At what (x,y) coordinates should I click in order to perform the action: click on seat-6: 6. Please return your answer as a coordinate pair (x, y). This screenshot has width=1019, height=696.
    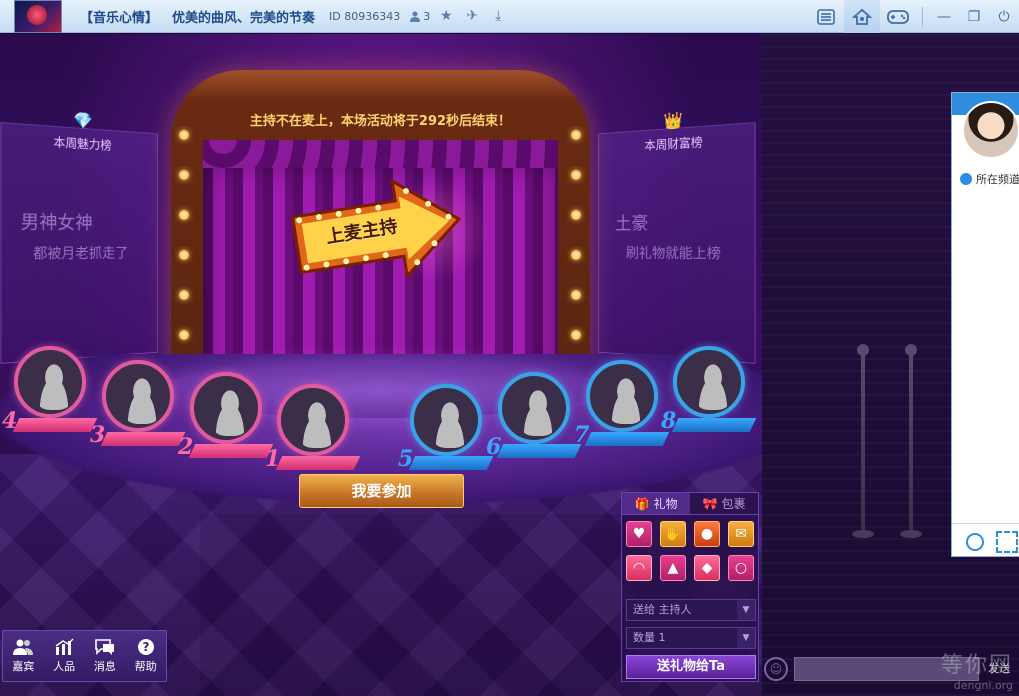
    Looking at the image, I should click on (534, 427).